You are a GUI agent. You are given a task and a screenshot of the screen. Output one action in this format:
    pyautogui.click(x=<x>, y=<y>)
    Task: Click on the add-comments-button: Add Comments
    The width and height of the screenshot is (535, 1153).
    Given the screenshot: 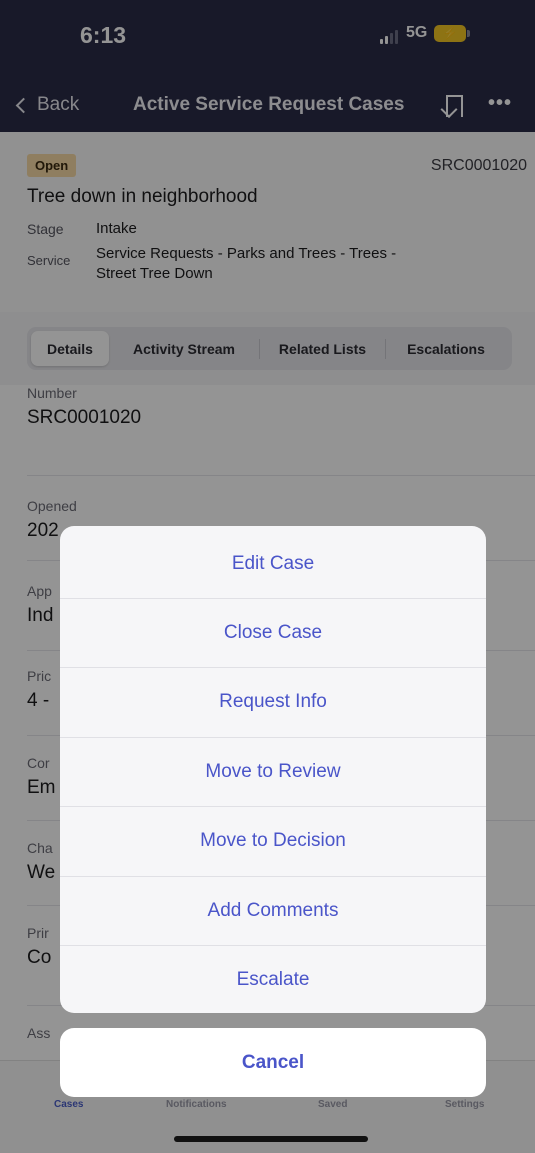 What is the action you would take?
    pyautogui.click(x=273, y=910)
    